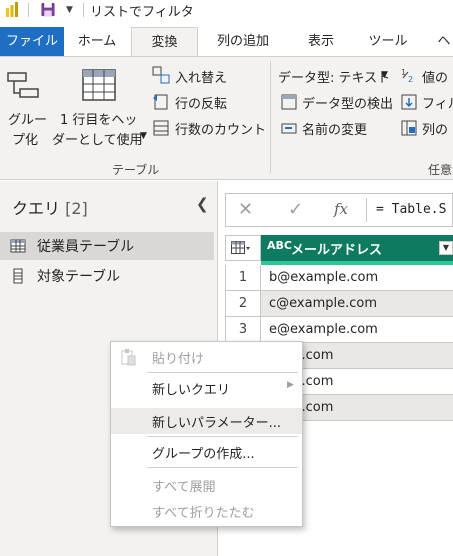 This screenshot has height=556, width=453. What do you see at coordinates (279, 245) in the screenshot?
I see `text-type-icon: ABC` at bounding box center [279, 245].